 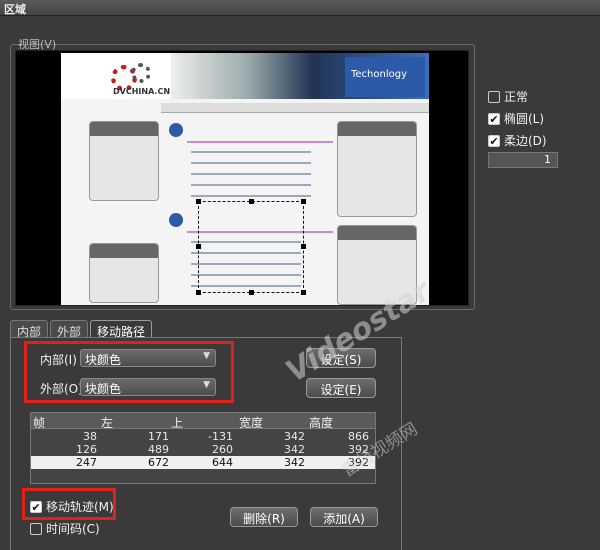 What do you see at coordinates (203, 421) in the screenshot?
I see `table-header: 帧 左 上 宽度 高度` at bounding box center [203, 421].